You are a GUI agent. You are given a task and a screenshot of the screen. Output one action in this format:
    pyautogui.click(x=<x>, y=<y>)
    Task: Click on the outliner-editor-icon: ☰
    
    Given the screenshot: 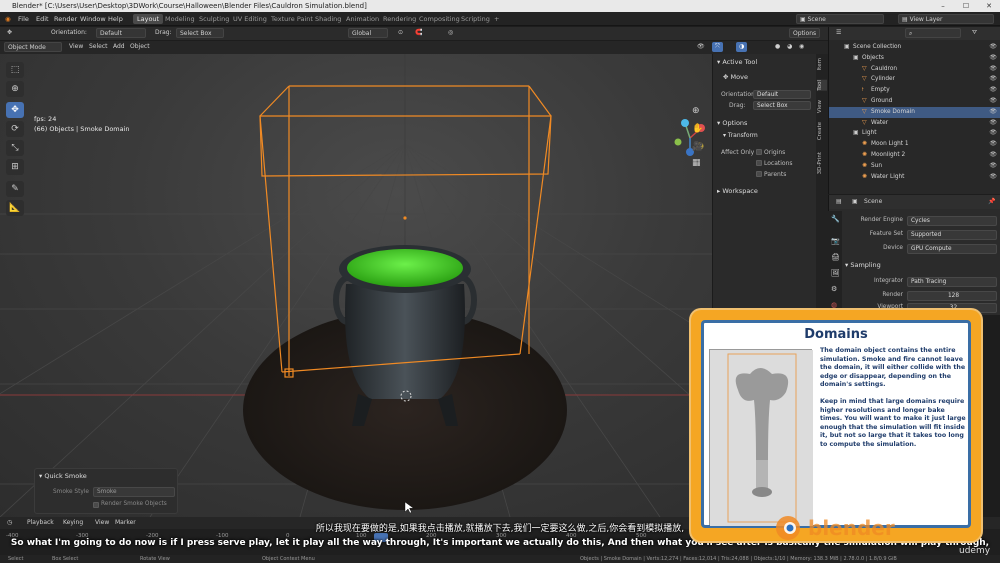 What is the action you would take?
    pyautogui.click(x=838, y=33)
    